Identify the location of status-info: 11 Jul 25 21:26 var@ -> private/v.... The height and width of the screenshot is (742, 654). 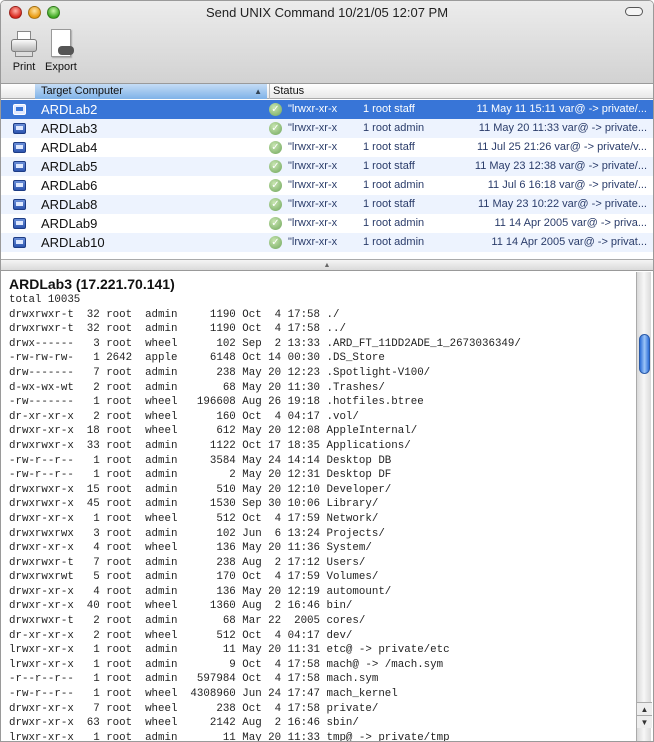
(561, 147).